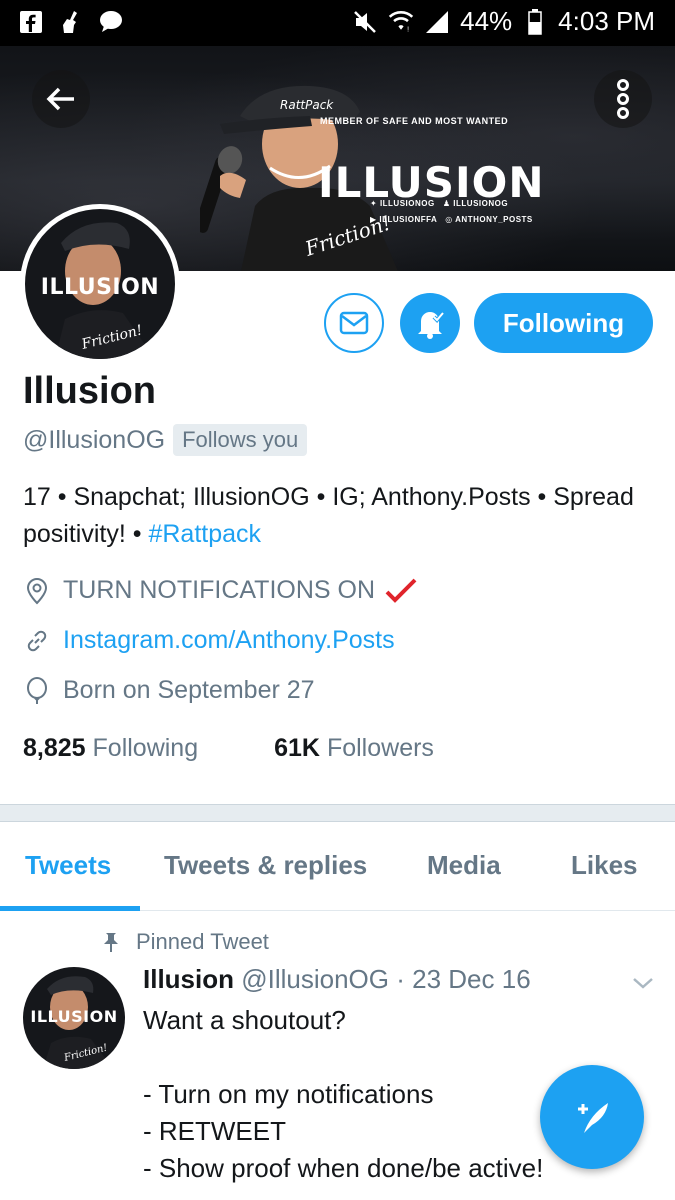  I want to click on tweet-header: Illusion @IllusionOG · 23 Dec 16, so click(337, 979).